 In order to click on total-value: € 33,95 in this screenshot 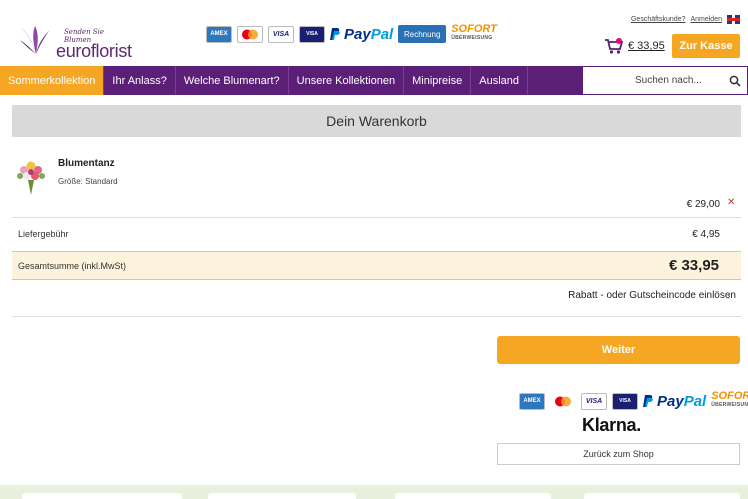, I will do `click(693, 265)`.